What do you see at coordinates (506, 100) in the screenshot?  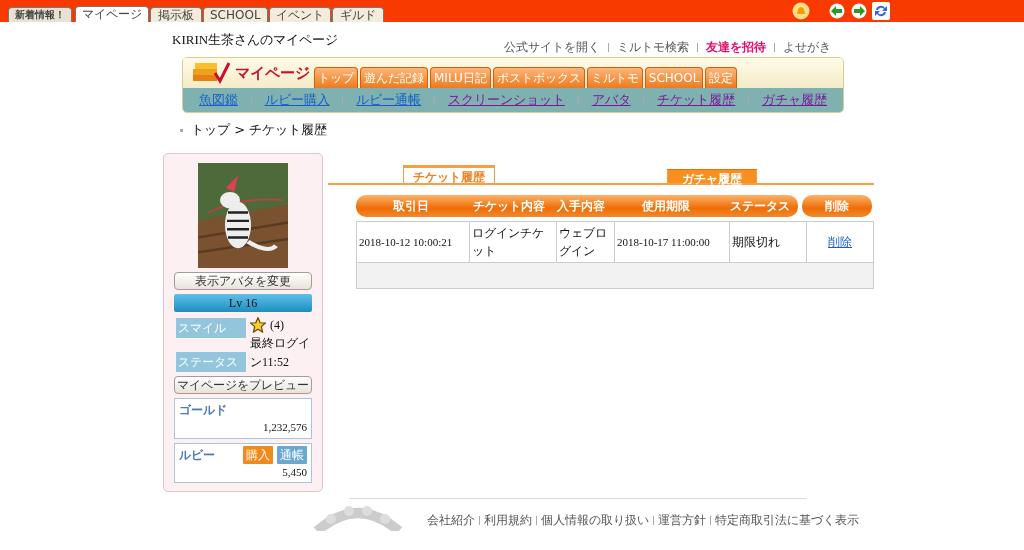 I see `nav-link: スクリーンショット` at bounding box center [506, 100].